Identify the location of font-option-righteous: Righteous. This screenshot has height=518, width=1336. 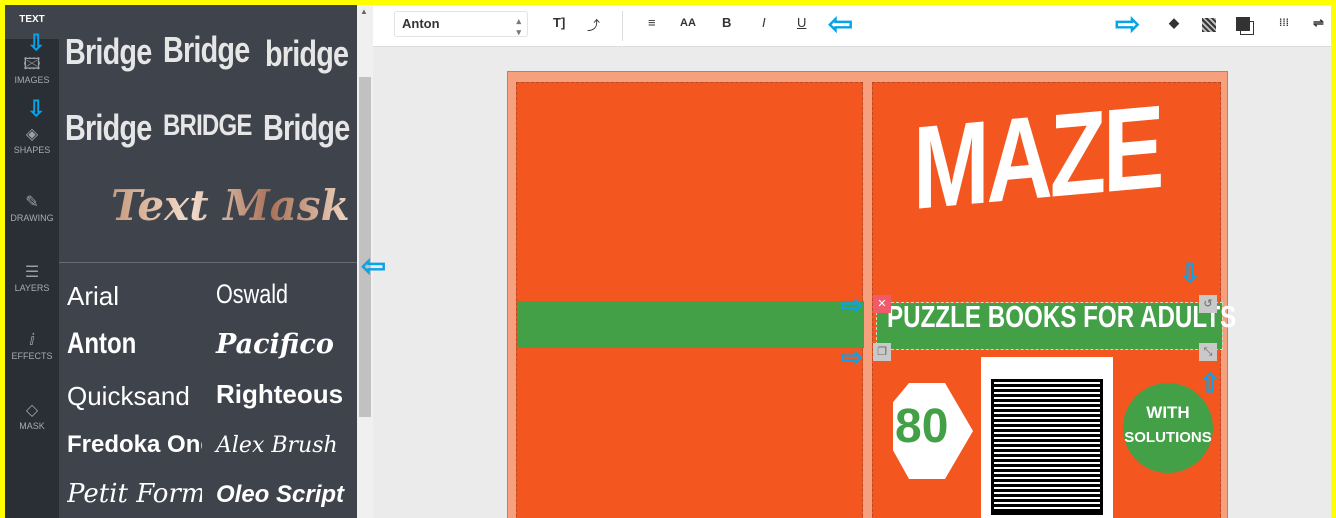
(279, 394).